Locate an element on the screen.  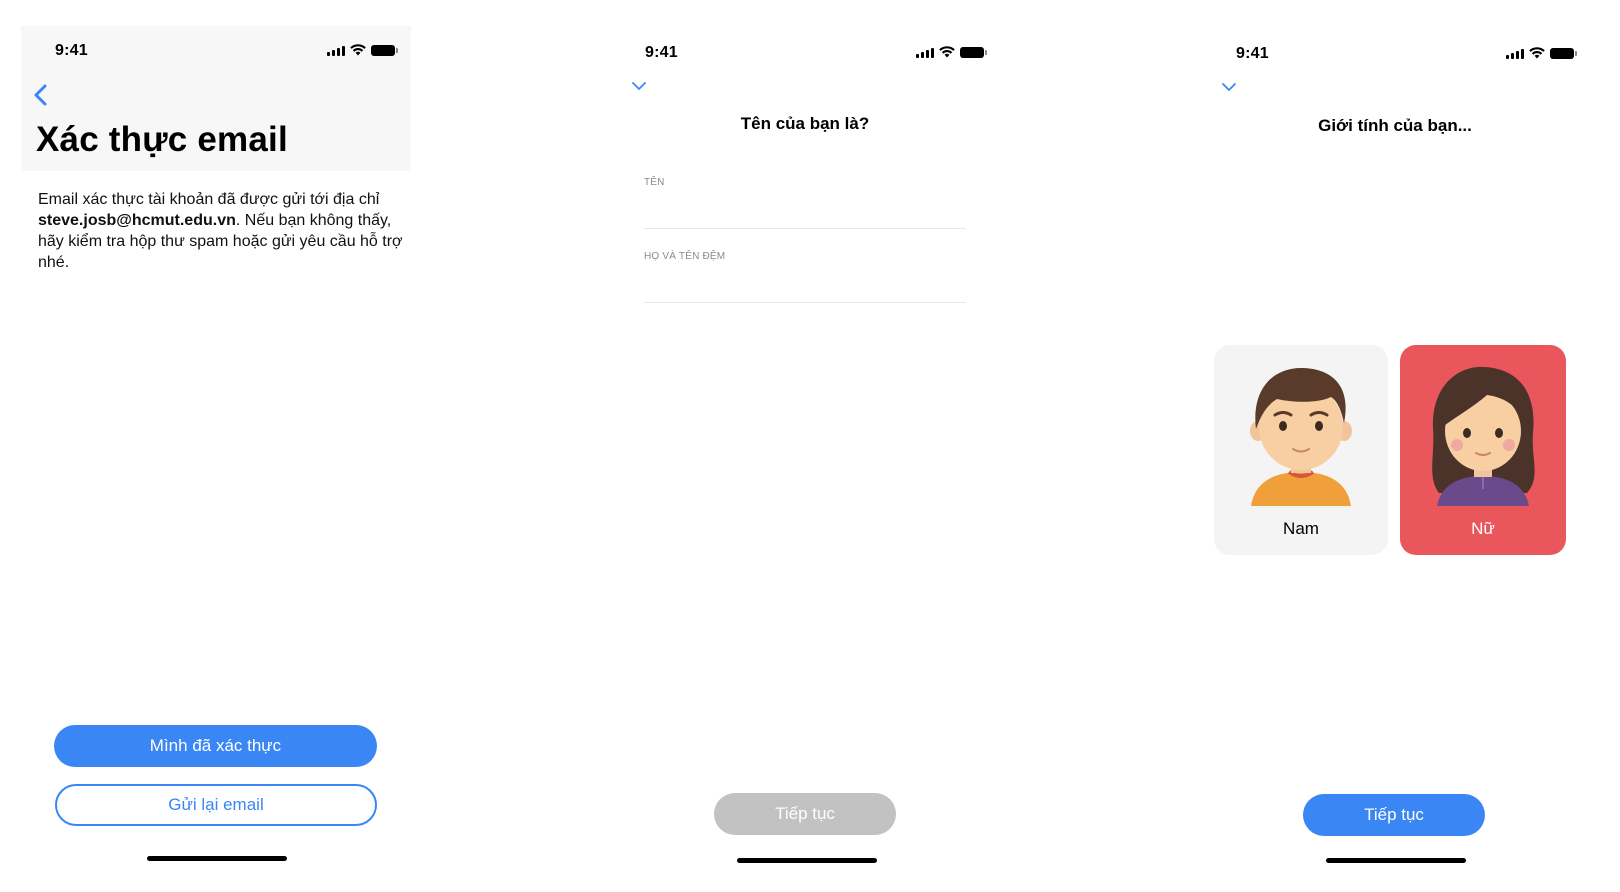
last-name-field: HỌ VÀ TÊN ĐỆM is located at coordinates (805, 277).